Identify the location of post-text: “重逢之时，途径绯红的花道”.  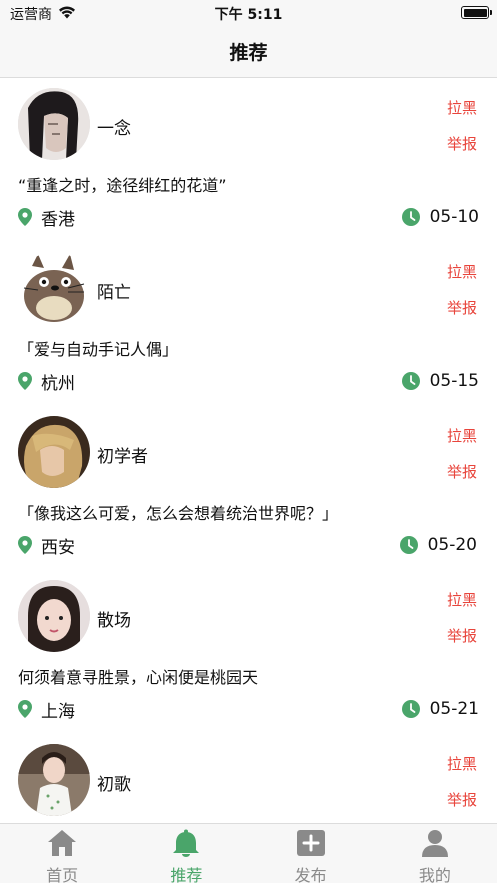
(122, 185).